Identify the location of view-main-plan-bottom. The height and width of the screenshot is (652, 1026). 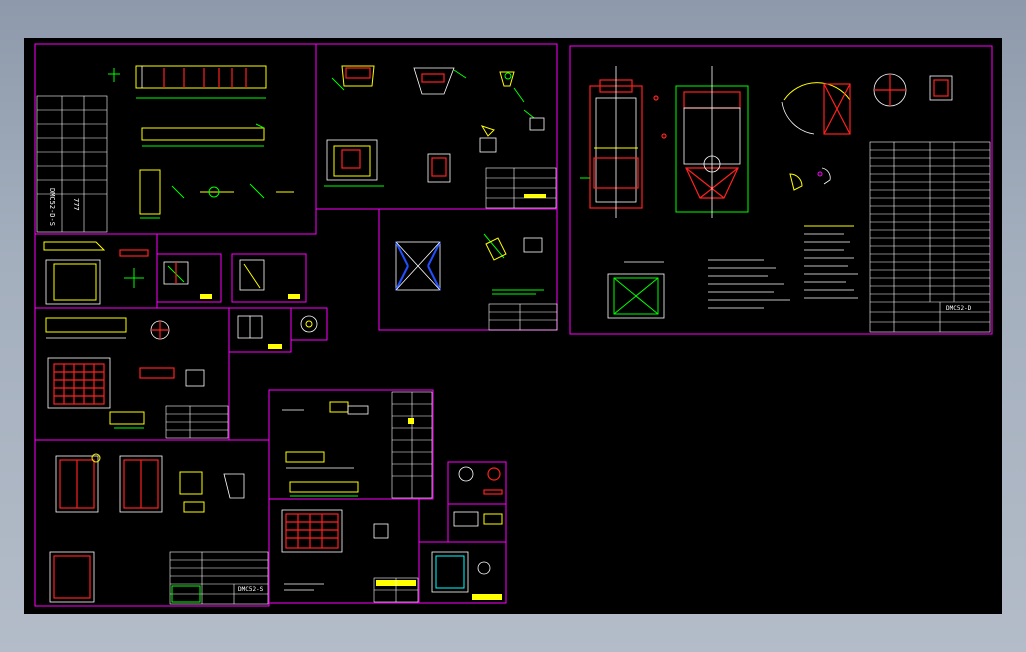
(636, 290).